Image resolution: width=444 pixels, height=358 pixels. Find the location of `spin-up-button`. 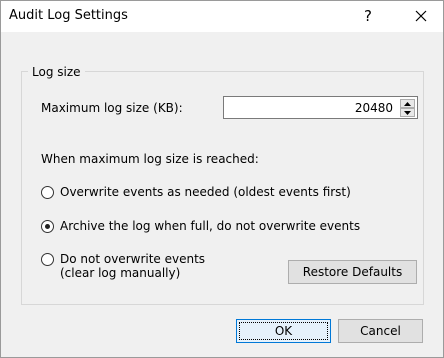

spin-up-button is located at coordinates (407, 103).